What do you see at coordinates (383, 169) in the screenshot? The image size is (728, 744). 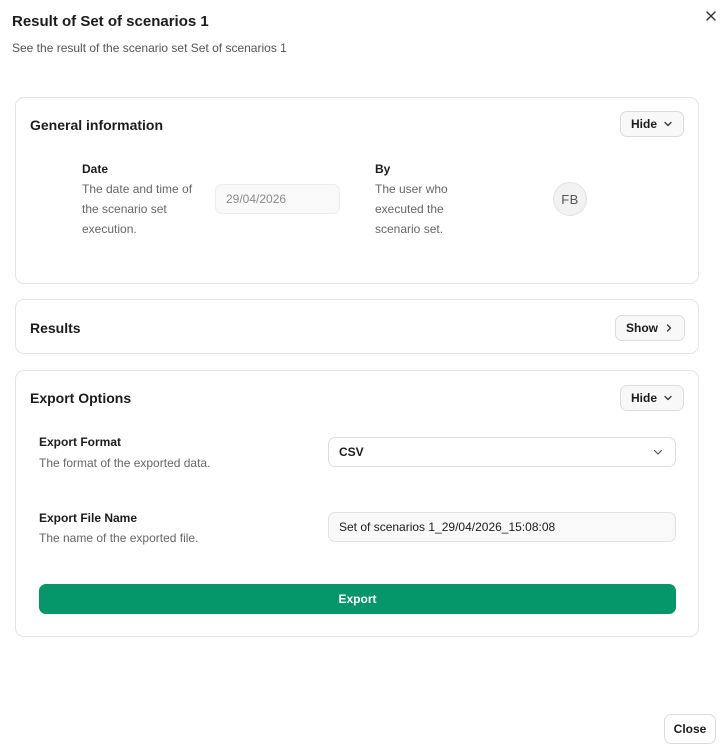 I see `by-label: By` at bounding box center [383, 169].